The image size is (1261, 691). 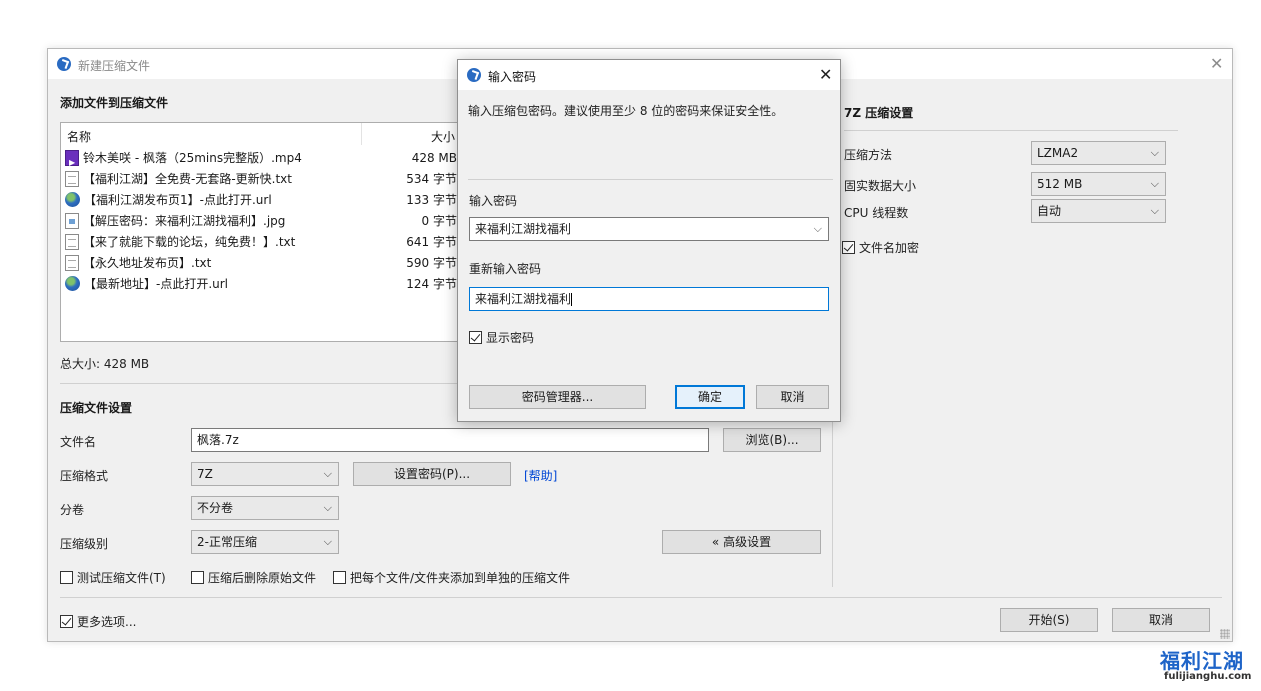 What do you see at coordinates (79, 136) in the screenshot?
I see `column-header-name: 名称` at bounding box center [79, 136].